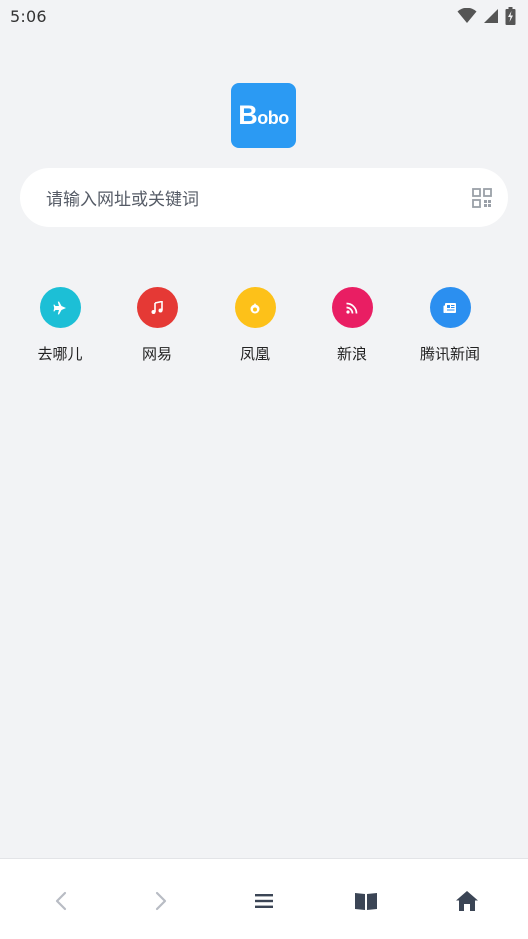  I want to click on music-note-icon, so click(157, 307).